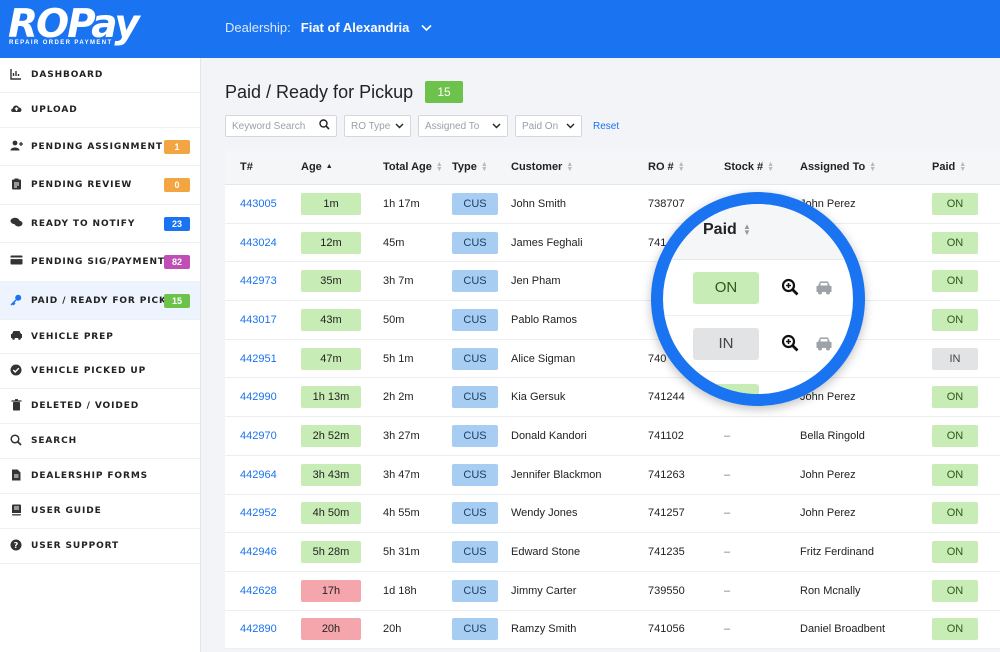  I want to click on column-header-age: Age ▲, so click(326, 167).